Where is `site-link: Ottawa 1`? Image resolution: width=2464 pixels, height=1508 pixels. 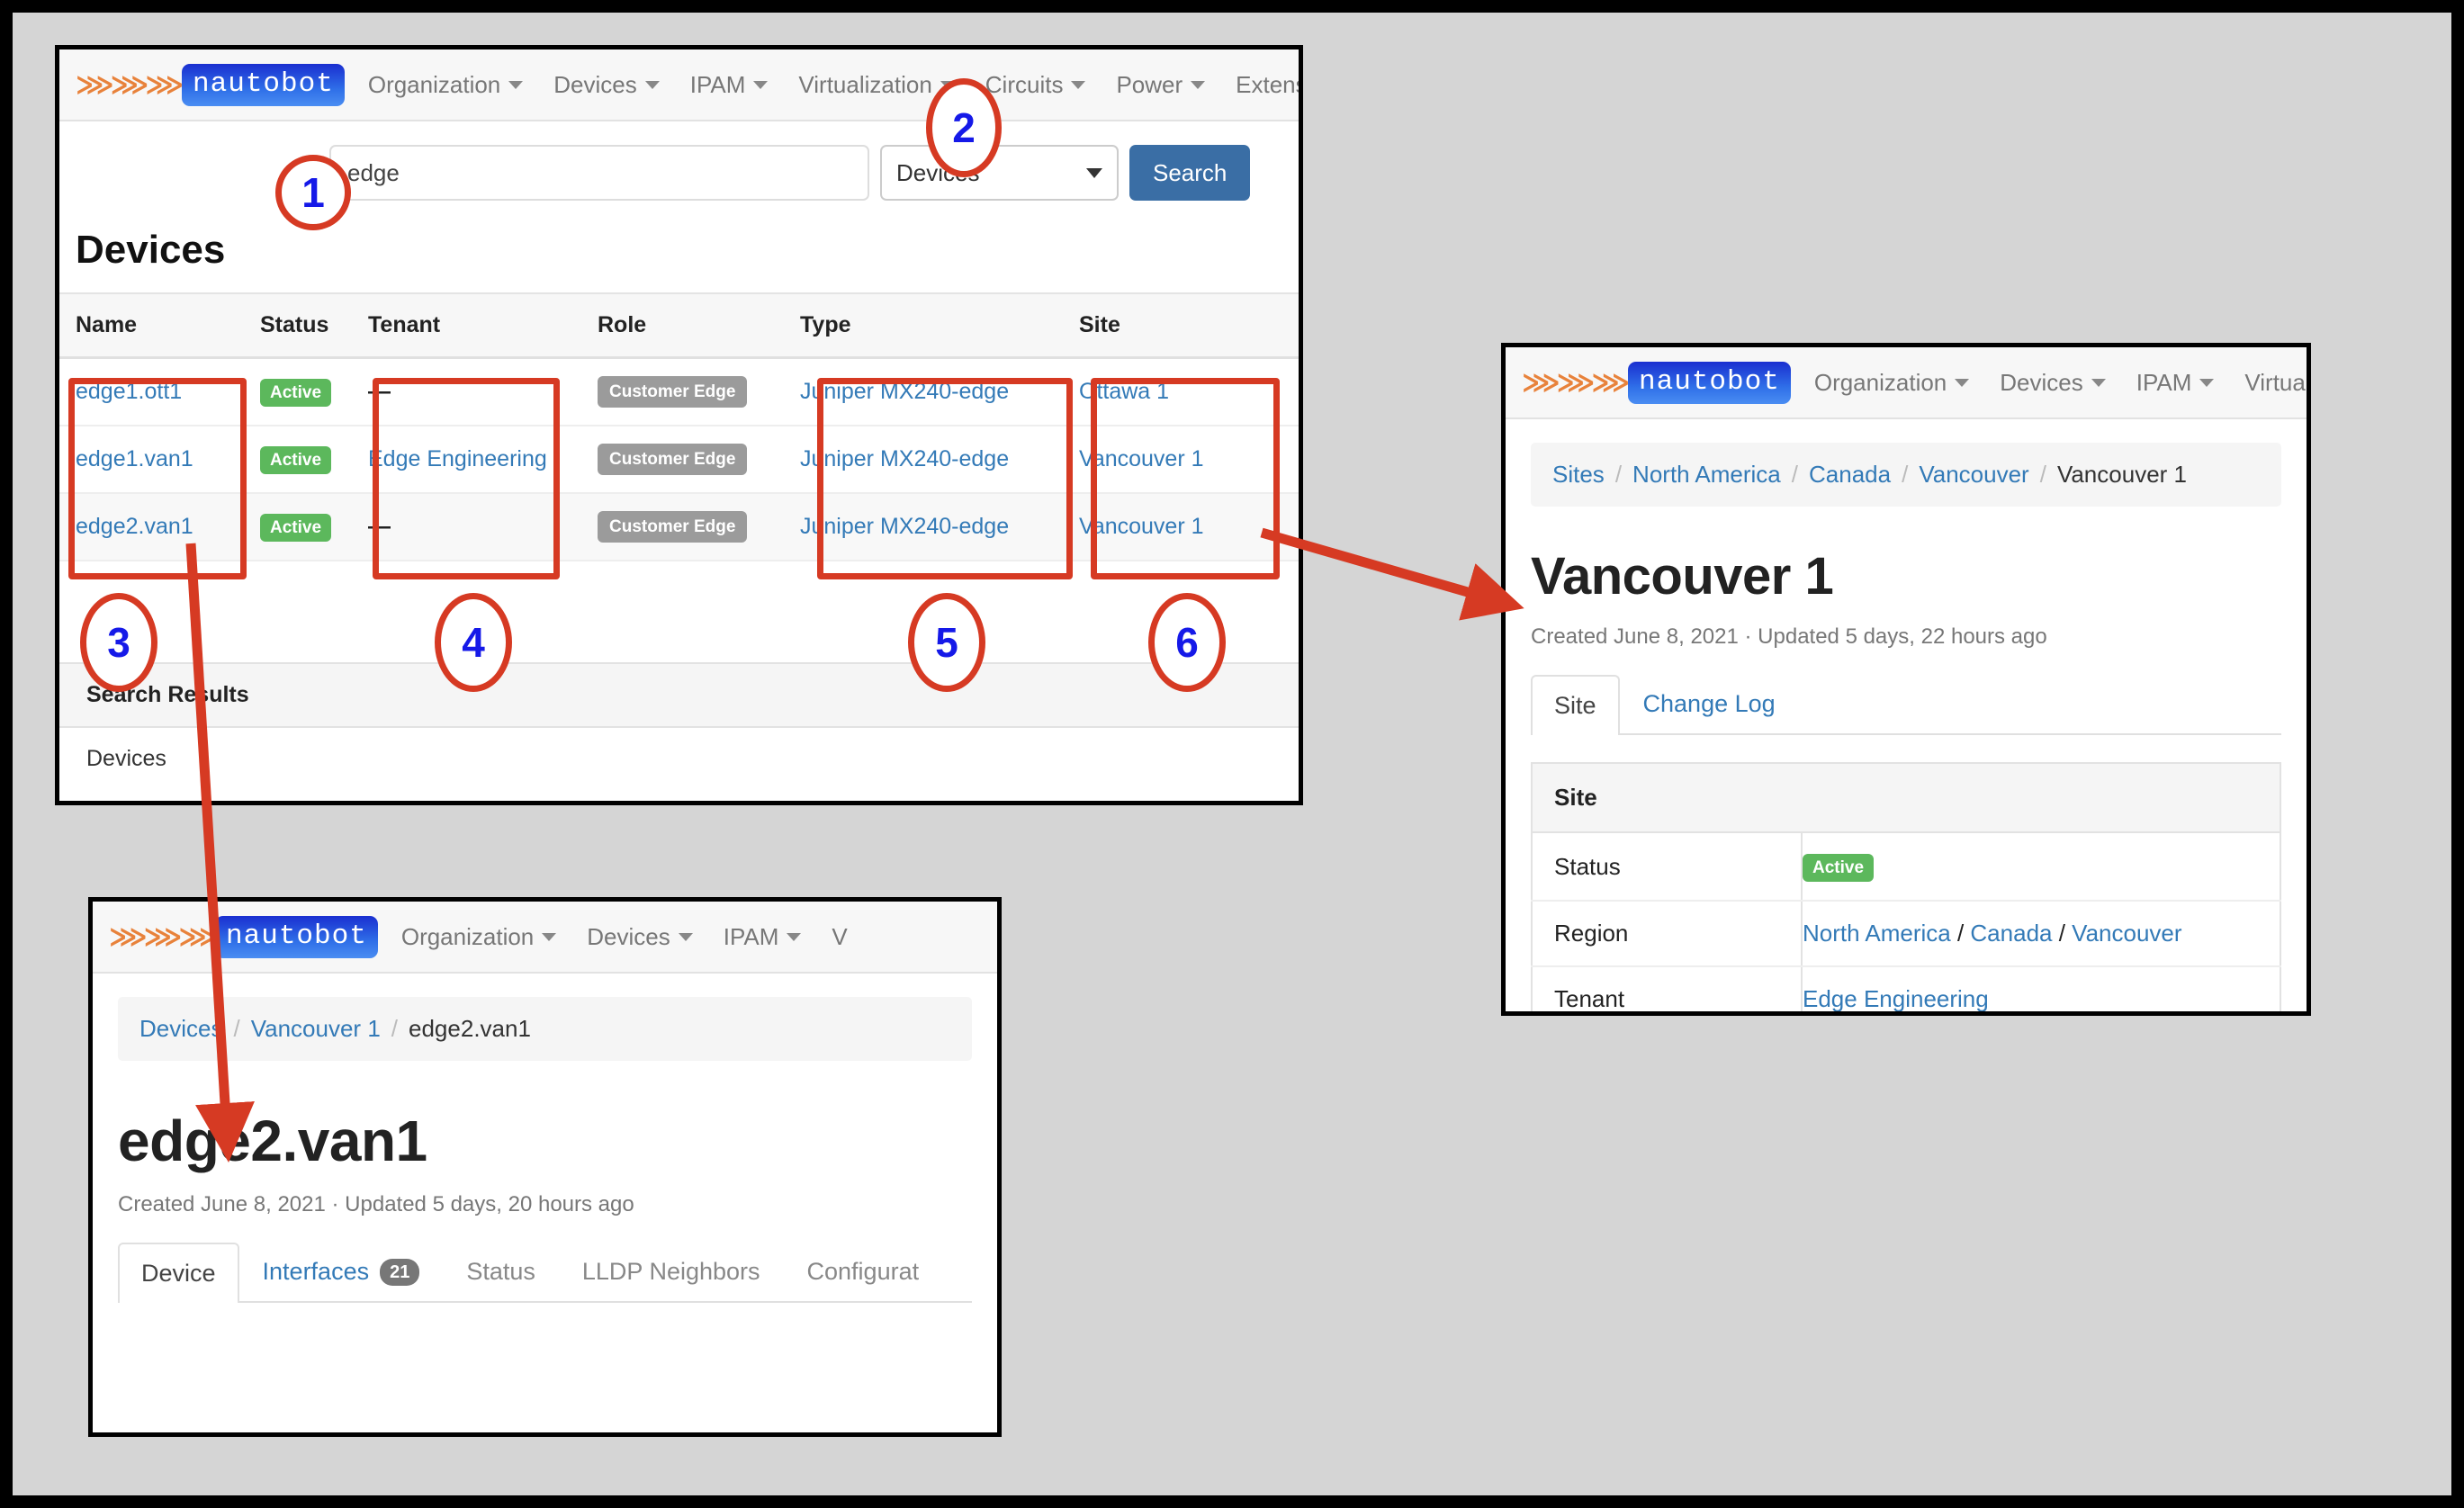 site-link: Ottawa 1 is located at coordinates (1124, 392).